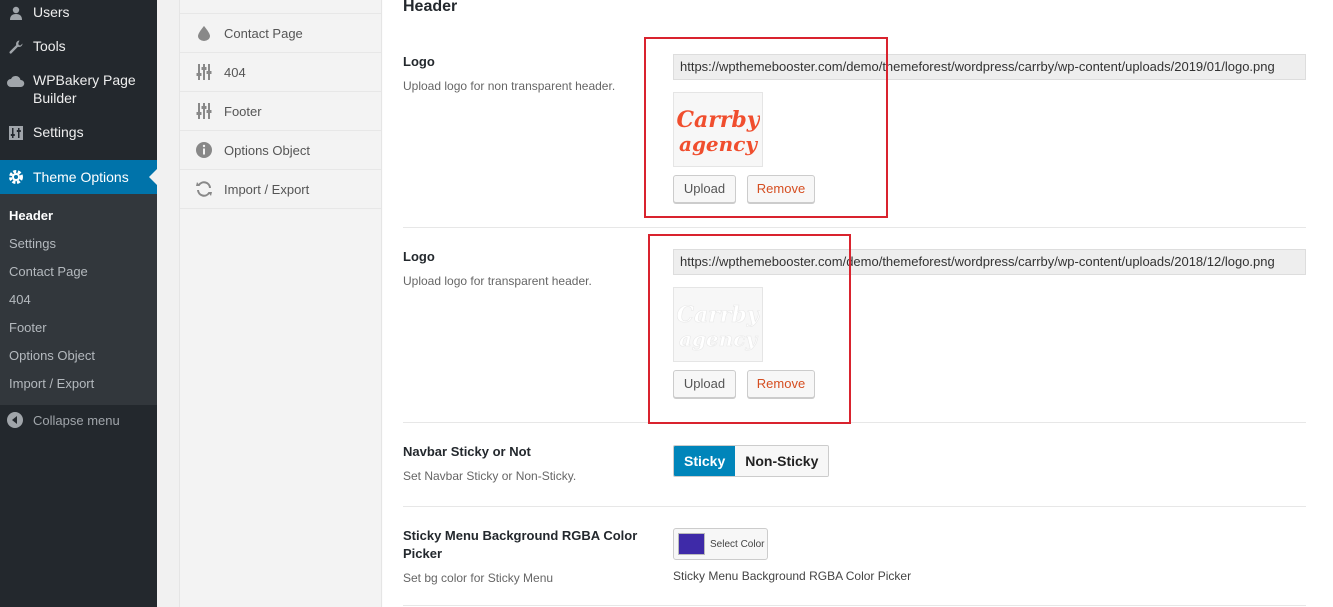  What do you see at coordinates (20, 300) in the screenshot?
I see `submenu-item-404: 404` at bounding box center [20, 300].